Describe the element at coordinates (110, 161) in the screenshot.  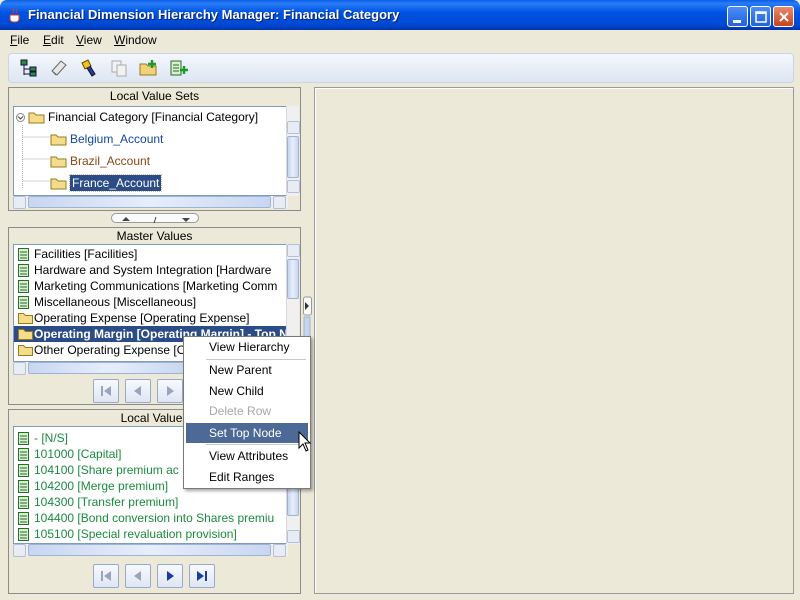
I see `tree-node-brazil-label: Brazil_Account` at that location.